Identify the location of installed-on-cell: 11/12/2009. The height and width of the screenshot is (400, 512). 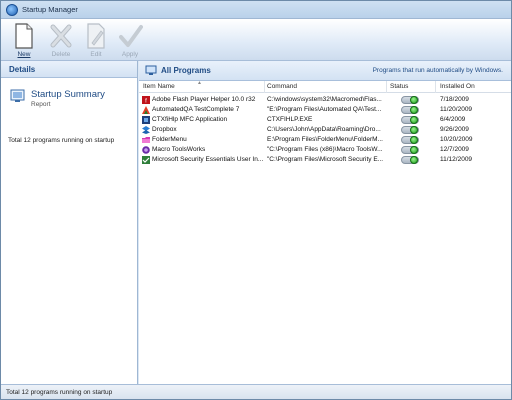
(456, 159).